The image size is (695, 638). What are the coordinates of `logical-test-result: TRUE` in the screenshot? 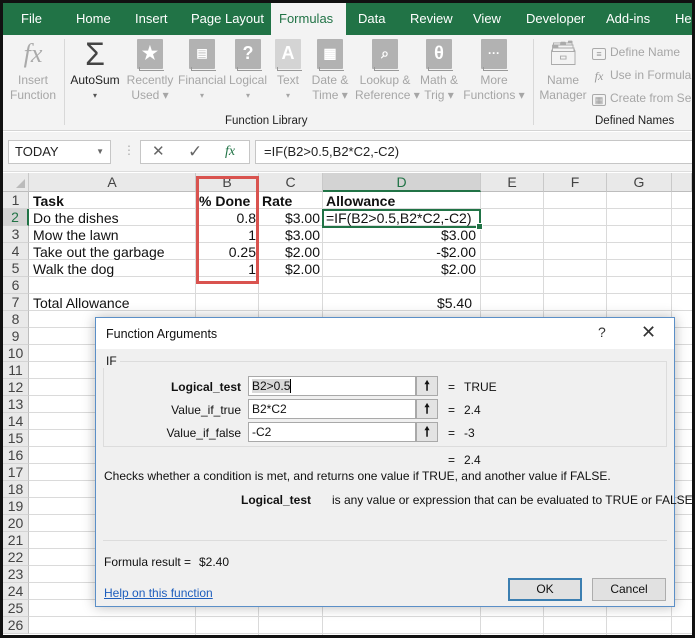 It's located at (480, 387).